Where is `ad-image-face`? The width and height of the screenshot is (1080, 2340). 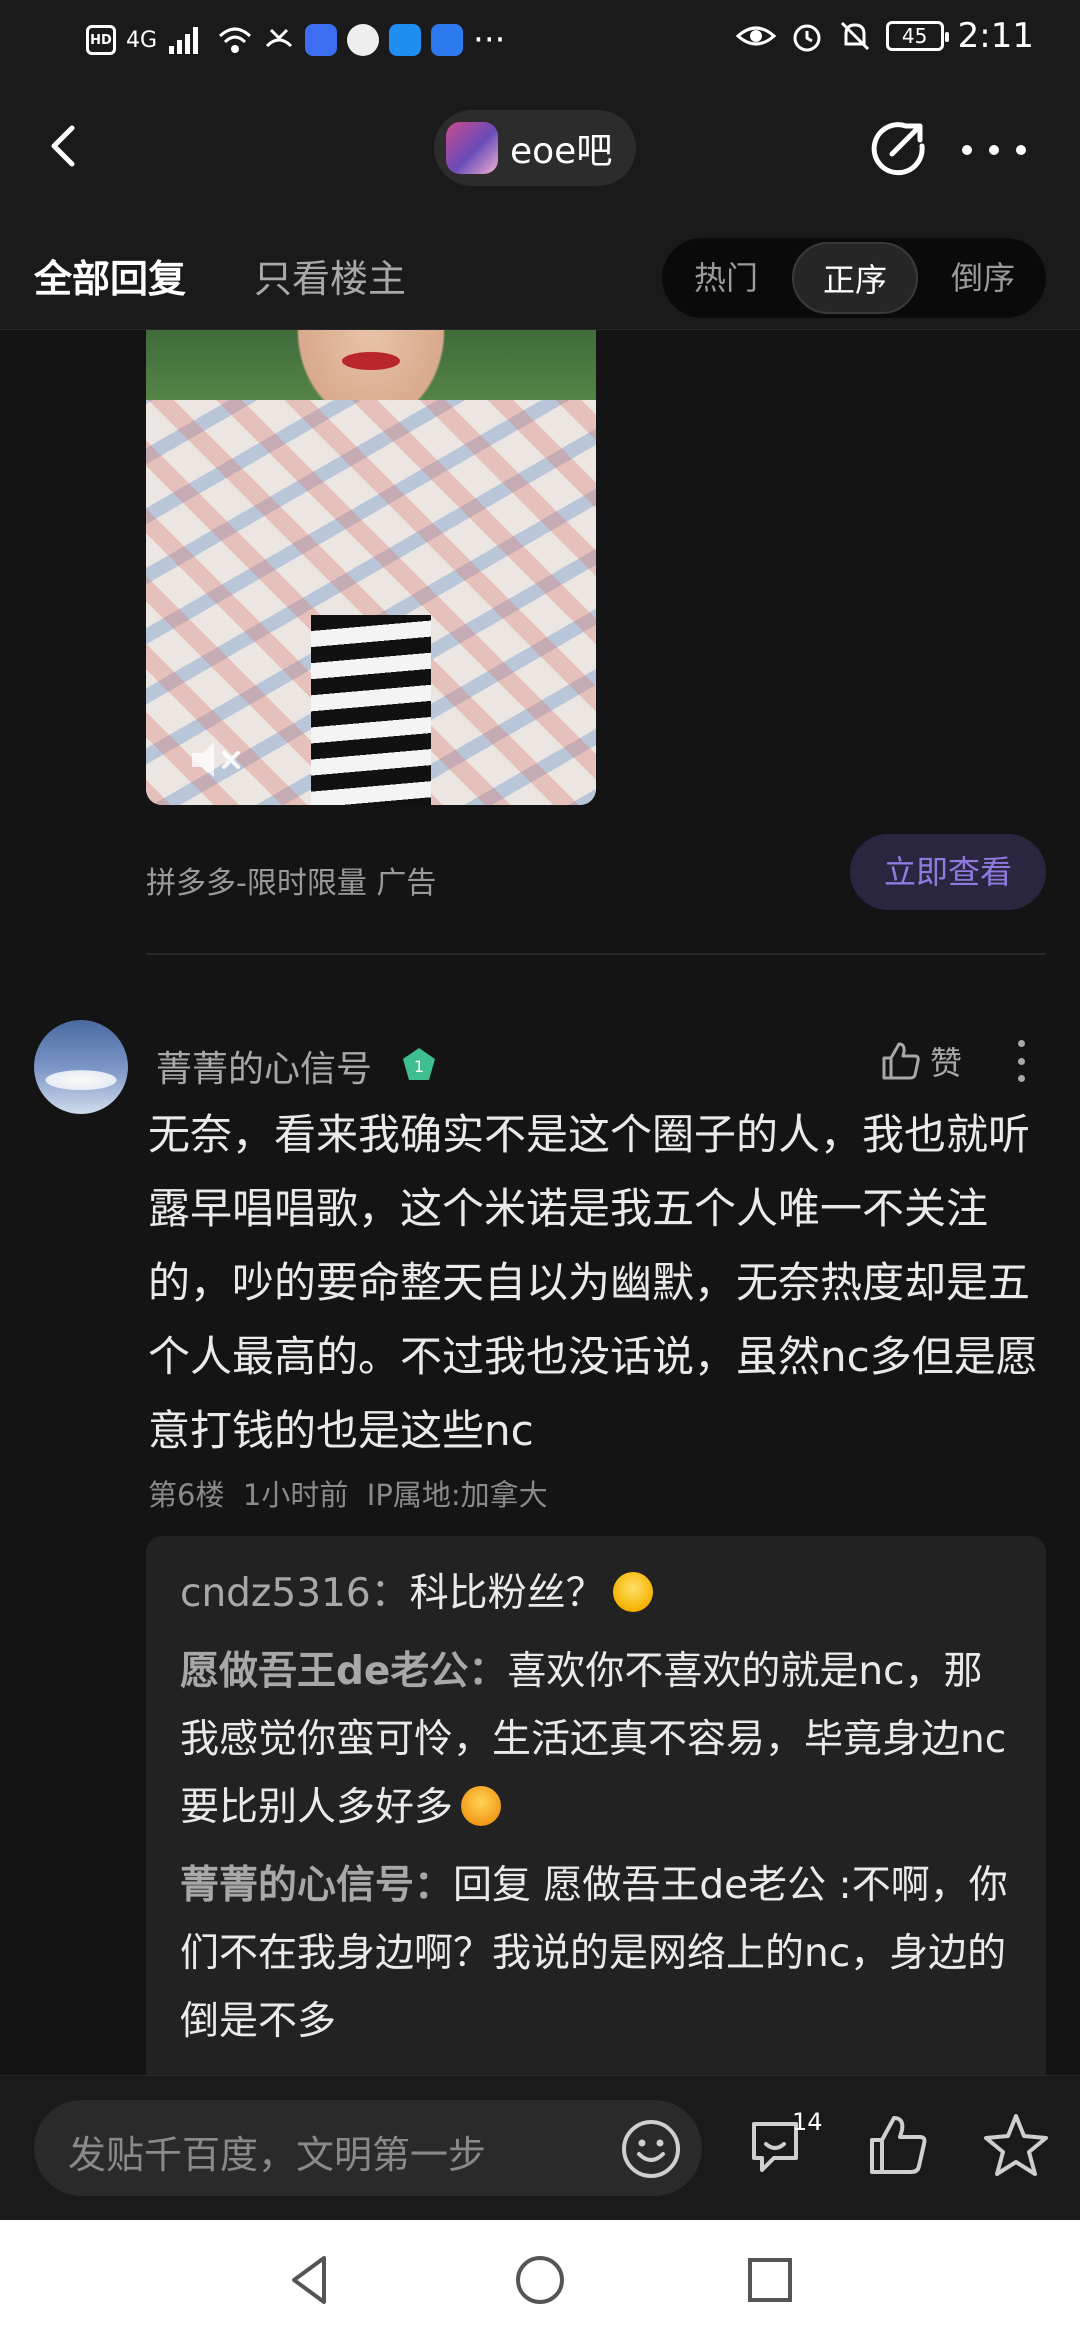 ad-image-face is located at coordinates (371, 361).